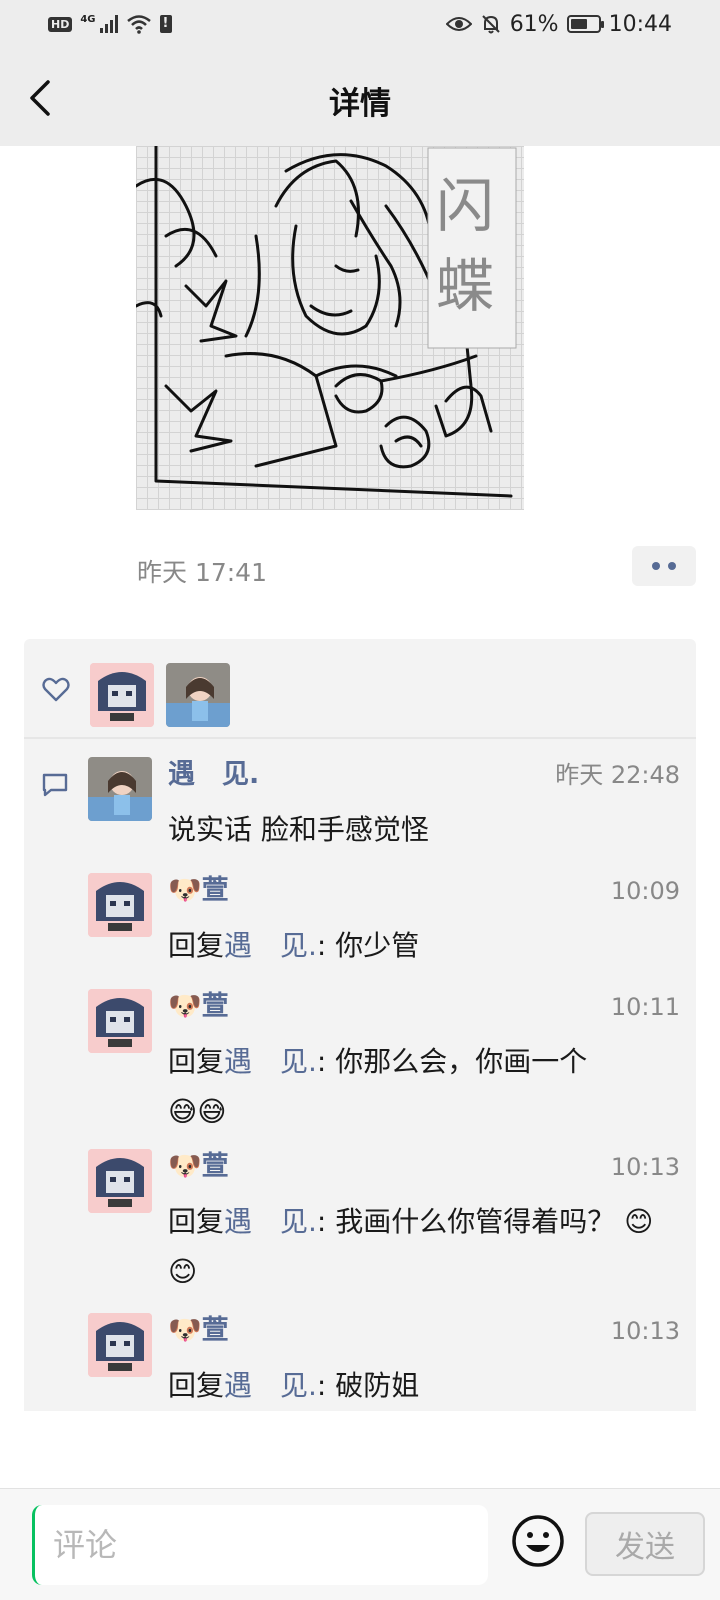  Describe the element at coordinates (138, 24) in the screenshot. I see `wifi-icon` at that location.